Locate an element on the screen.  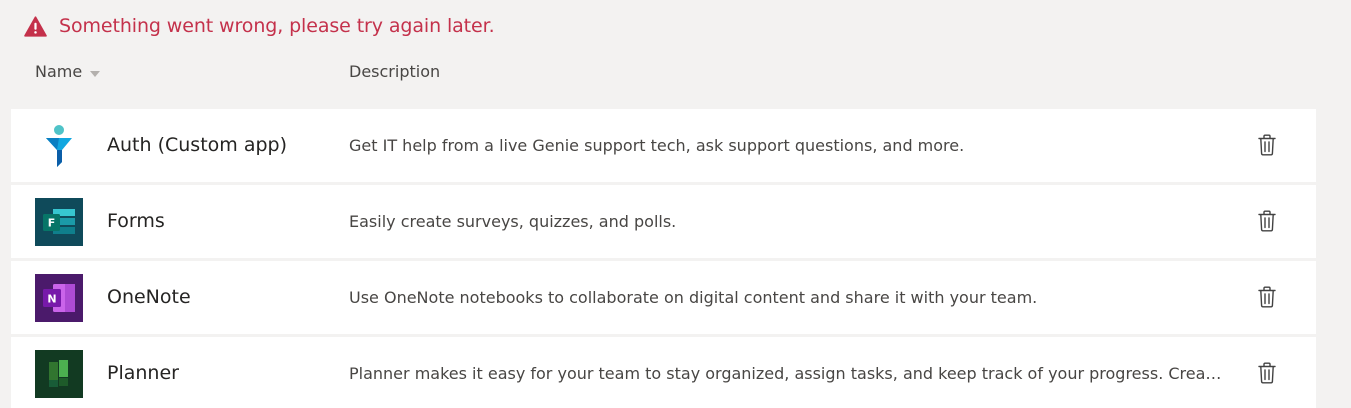
warning-icon is located at coordinates (35, 26).